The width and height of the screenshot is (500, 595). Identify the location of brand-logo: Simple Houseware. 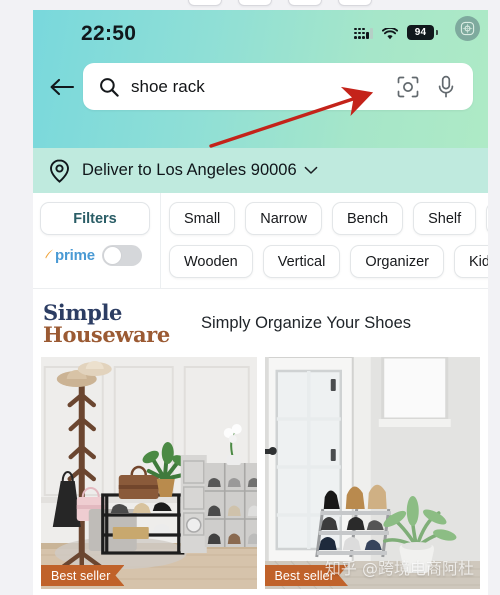
(113, 323).